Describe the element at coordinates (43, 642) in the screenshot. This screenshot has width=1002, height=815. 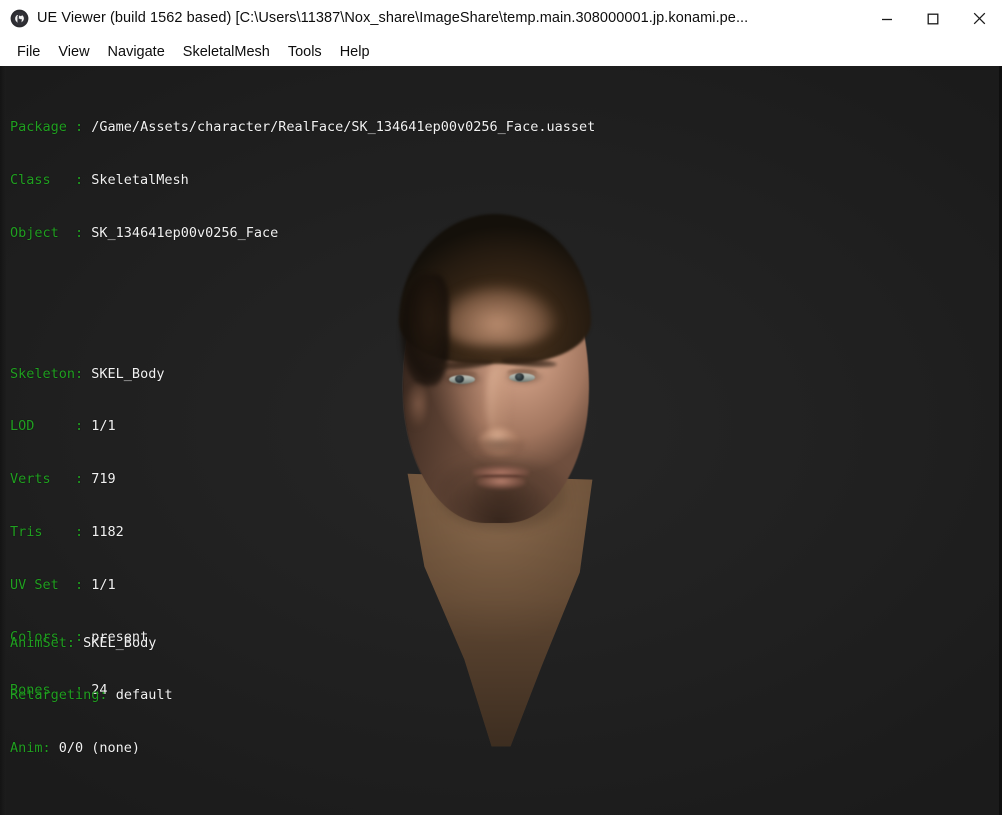
I see `status-label-animset: AnimSet:` at that location.